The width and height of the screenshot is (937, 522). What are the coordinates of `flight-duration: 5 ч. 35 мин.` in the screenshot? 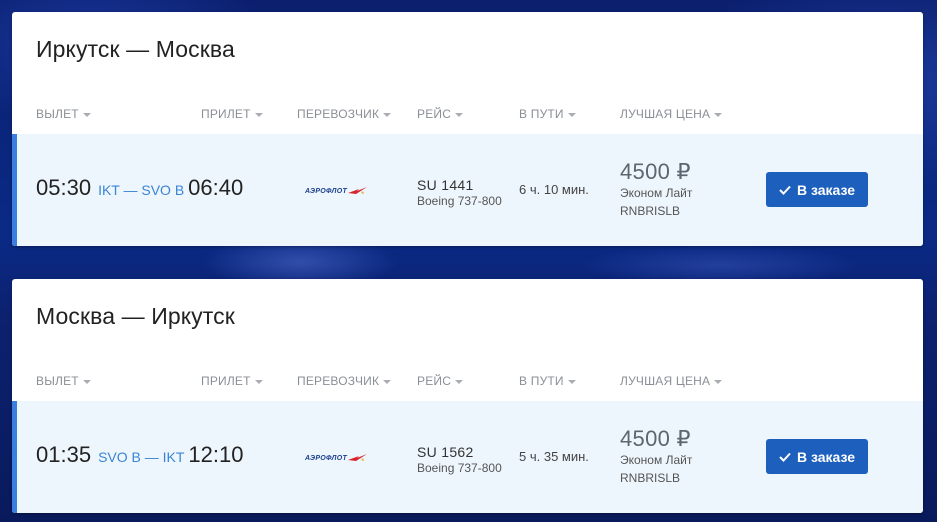 It's located at (554, 456).